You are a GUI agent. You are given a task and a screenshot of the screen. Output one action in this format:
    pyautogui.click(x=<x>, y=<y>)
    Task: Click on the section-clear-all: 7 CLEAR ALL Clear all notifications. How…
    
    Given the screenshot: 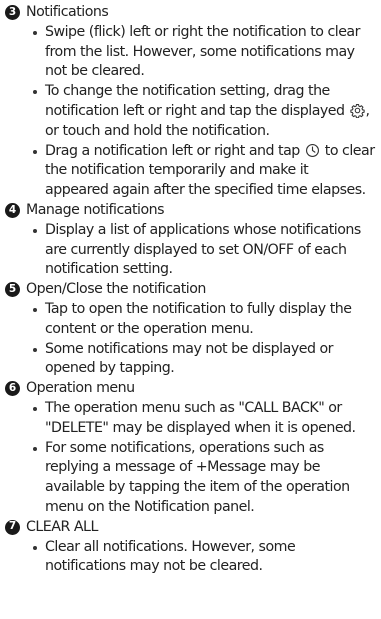 What is the action you would take?
    pyautogui.click(x=193, y=547)
    